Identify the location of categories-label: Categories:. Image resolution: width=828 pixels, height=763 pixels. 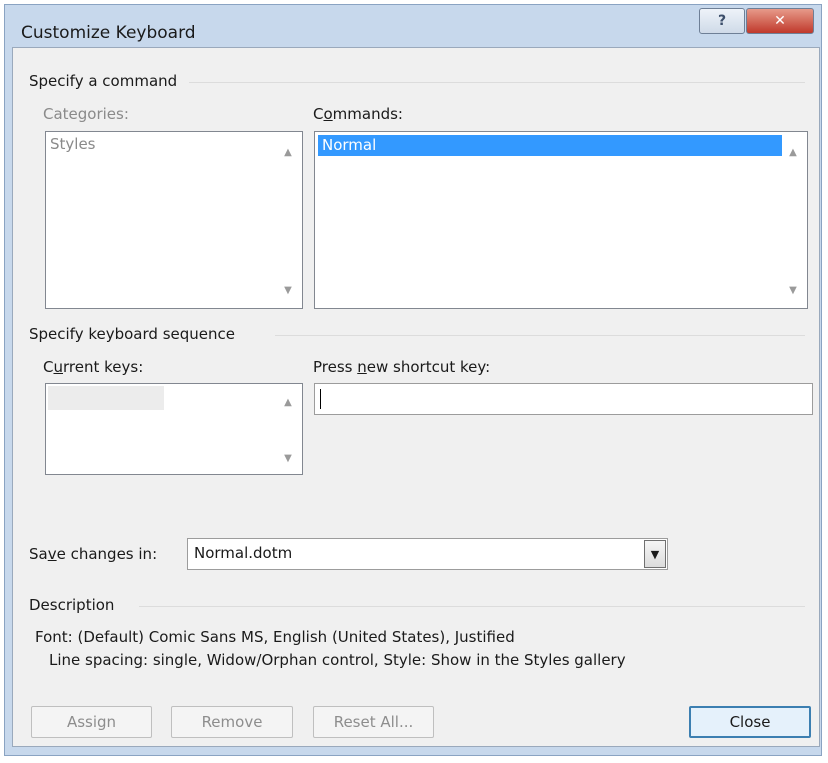
(86, 114).